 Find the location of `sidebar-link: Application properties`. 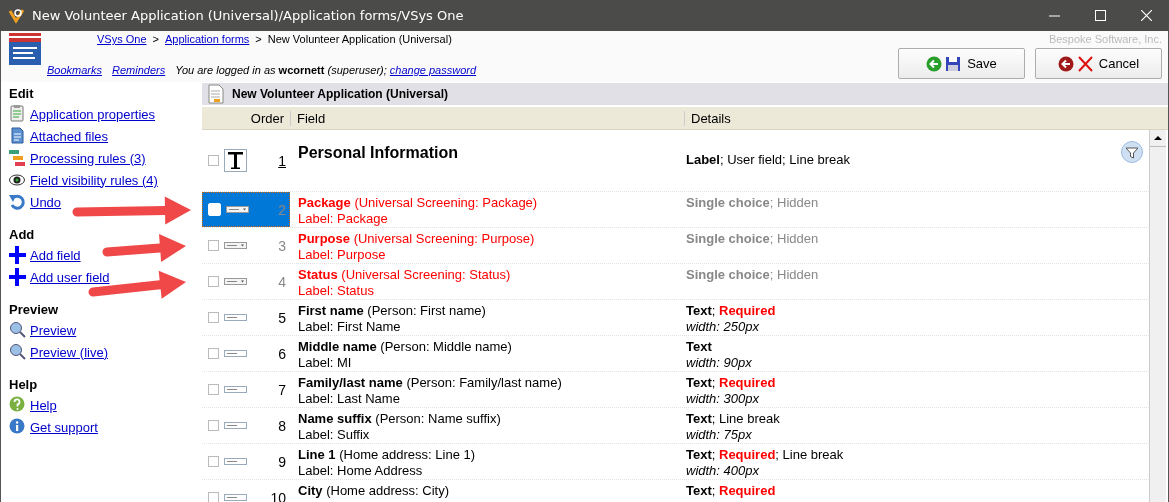

sidebar-link: Application properties is located at coordinates (93, 114).